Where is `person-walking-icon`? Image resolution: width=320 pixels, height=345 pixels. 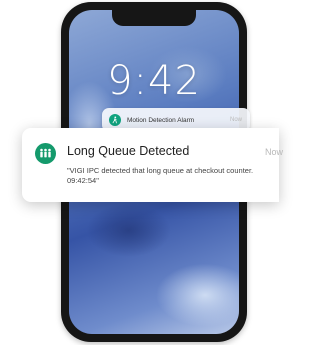 person-walking-icon is located at coordinates (115, 120).